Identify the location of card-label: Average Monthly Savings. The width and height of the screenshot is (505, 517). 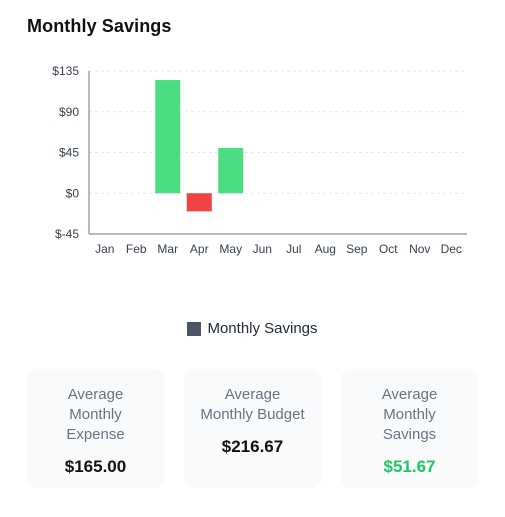
(409, 414).